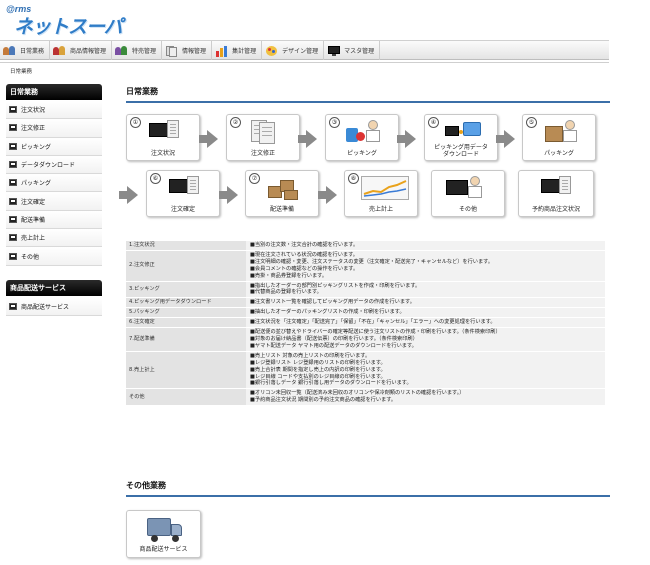 This screenshot has width=650, height=565. I want to click on flow-label: 予約商品注文状況, so click(555, 209).